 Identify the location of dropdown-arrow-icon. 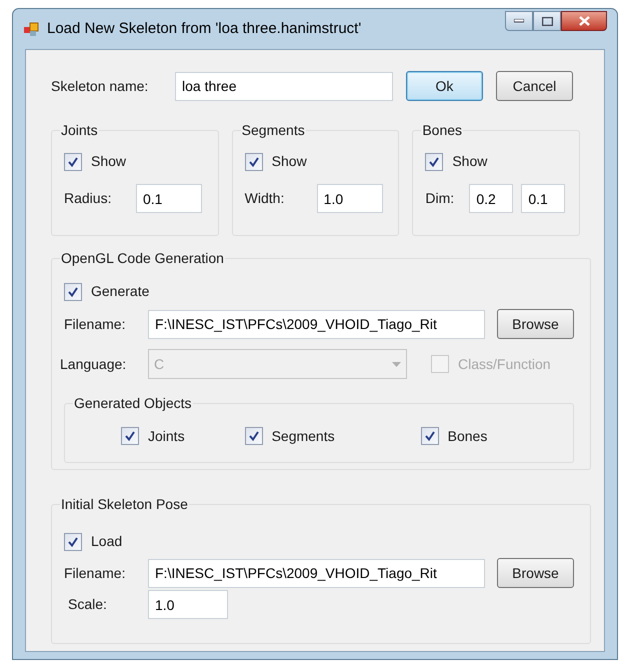
(396, 364).